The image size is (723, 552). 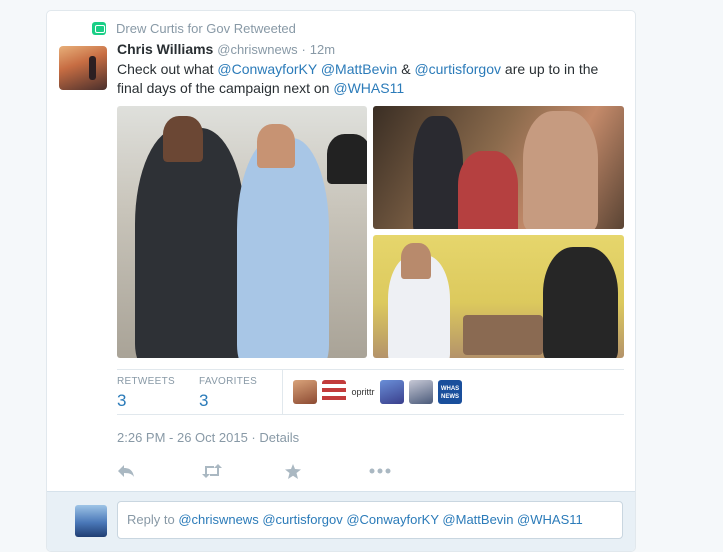 I want to click on engagement-stats: RETWEETS 3 FAVORITES 3 oprittr WHAS NEWS, so click(x=370, y=392).